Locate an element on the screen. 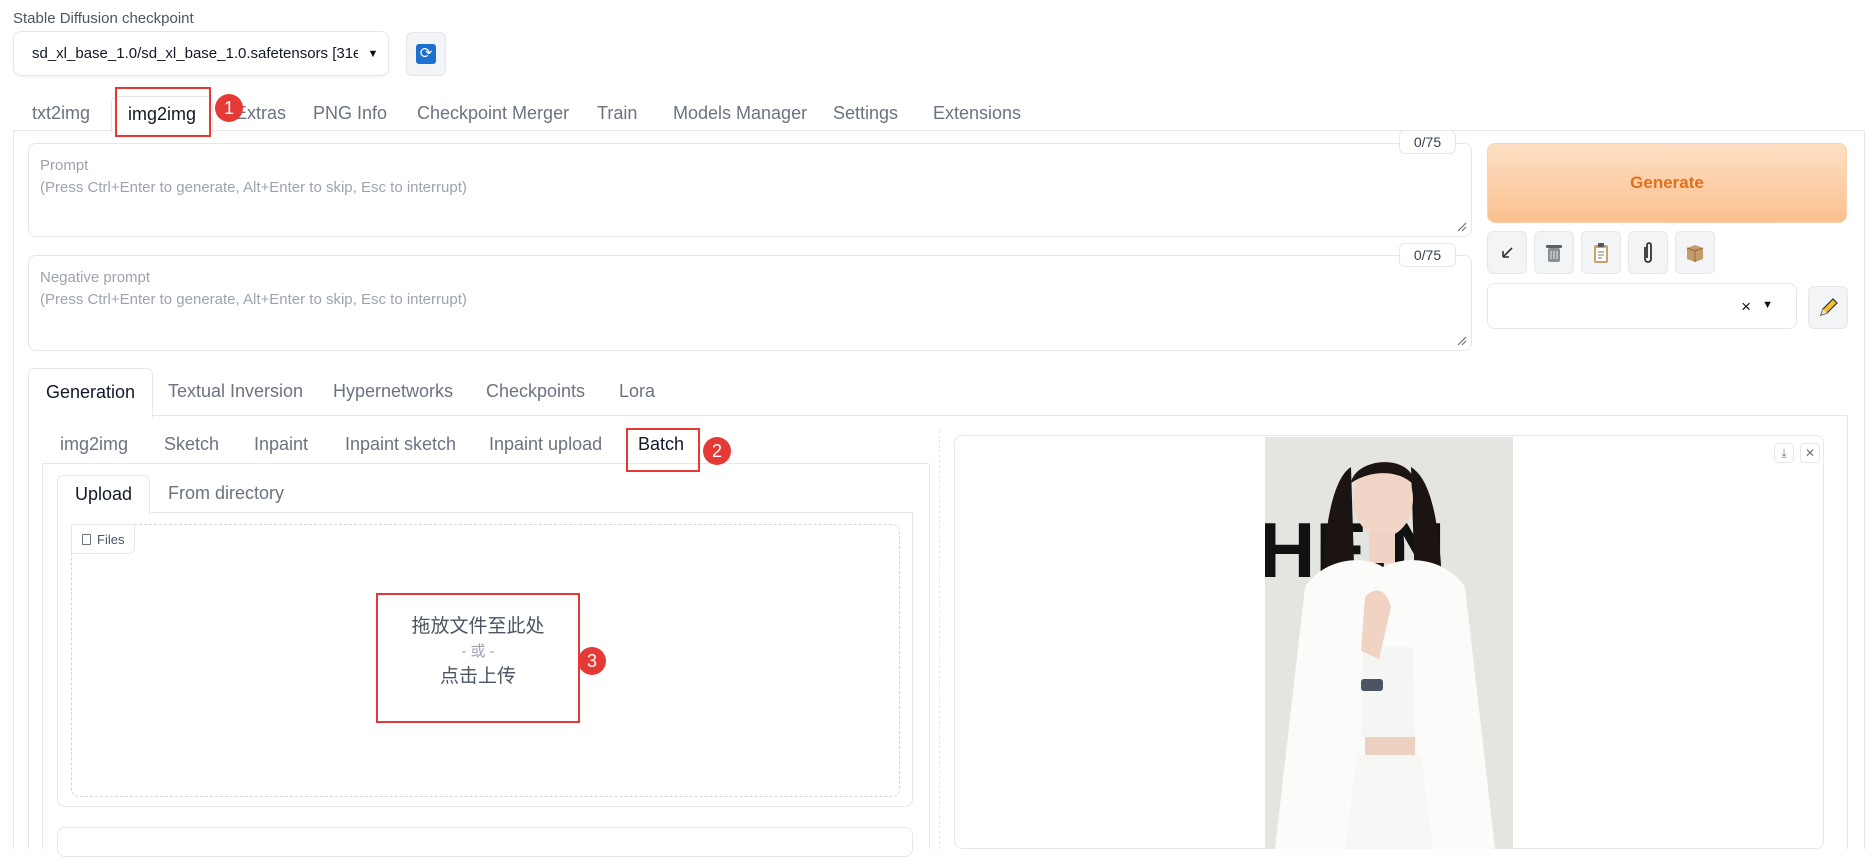 This screenshot has width=1870, height=857. close-image-button: ✕ is located at coordinates (1810, 453).